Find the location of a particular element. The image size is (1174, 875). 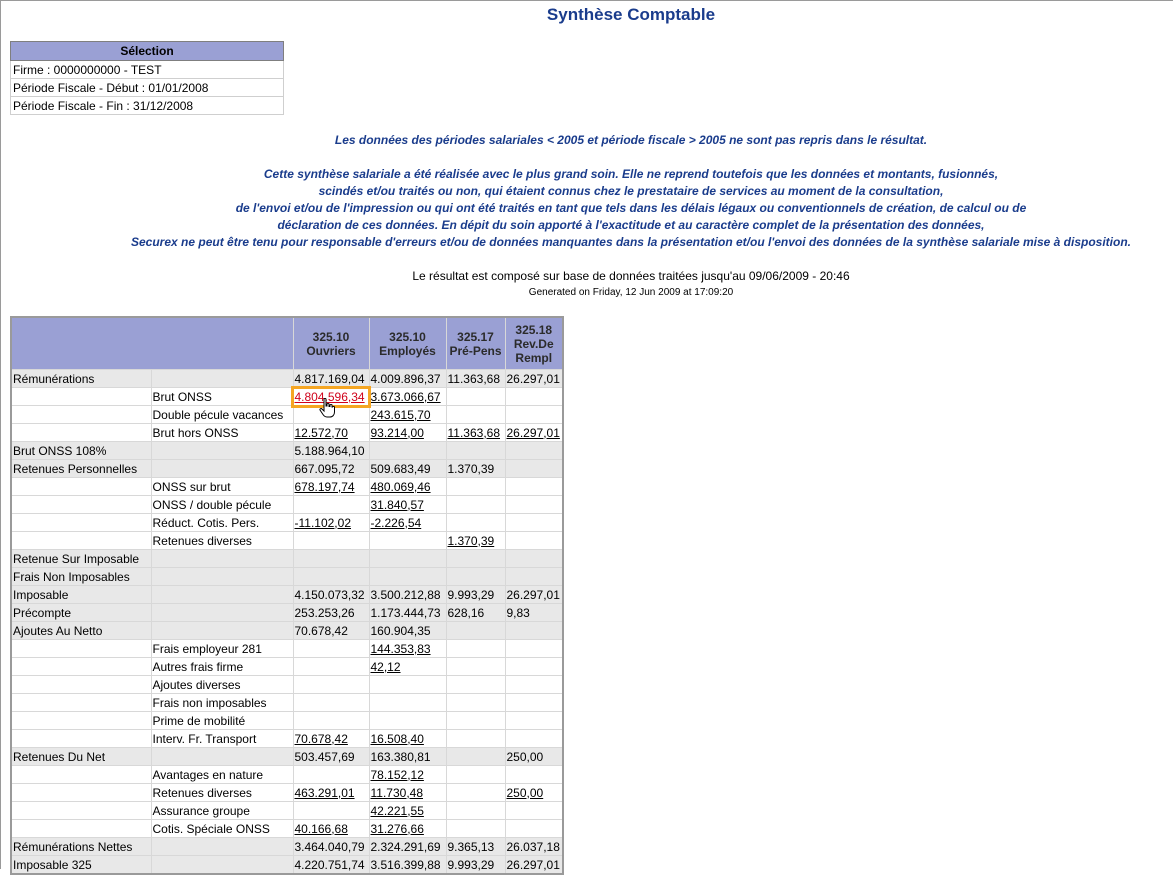

amount-value: 26.037,18 is located at coordinates (533, 846).